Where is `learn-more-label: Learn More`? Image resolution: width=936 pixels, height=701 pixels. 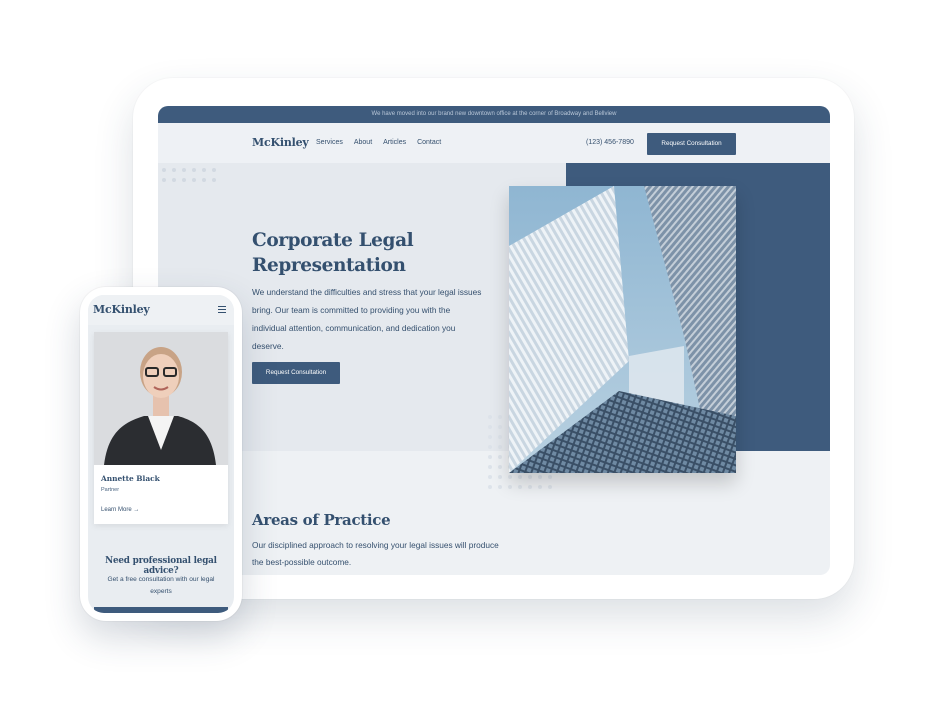 learn-more-label: Learn More is located at coordinates (116, 510).